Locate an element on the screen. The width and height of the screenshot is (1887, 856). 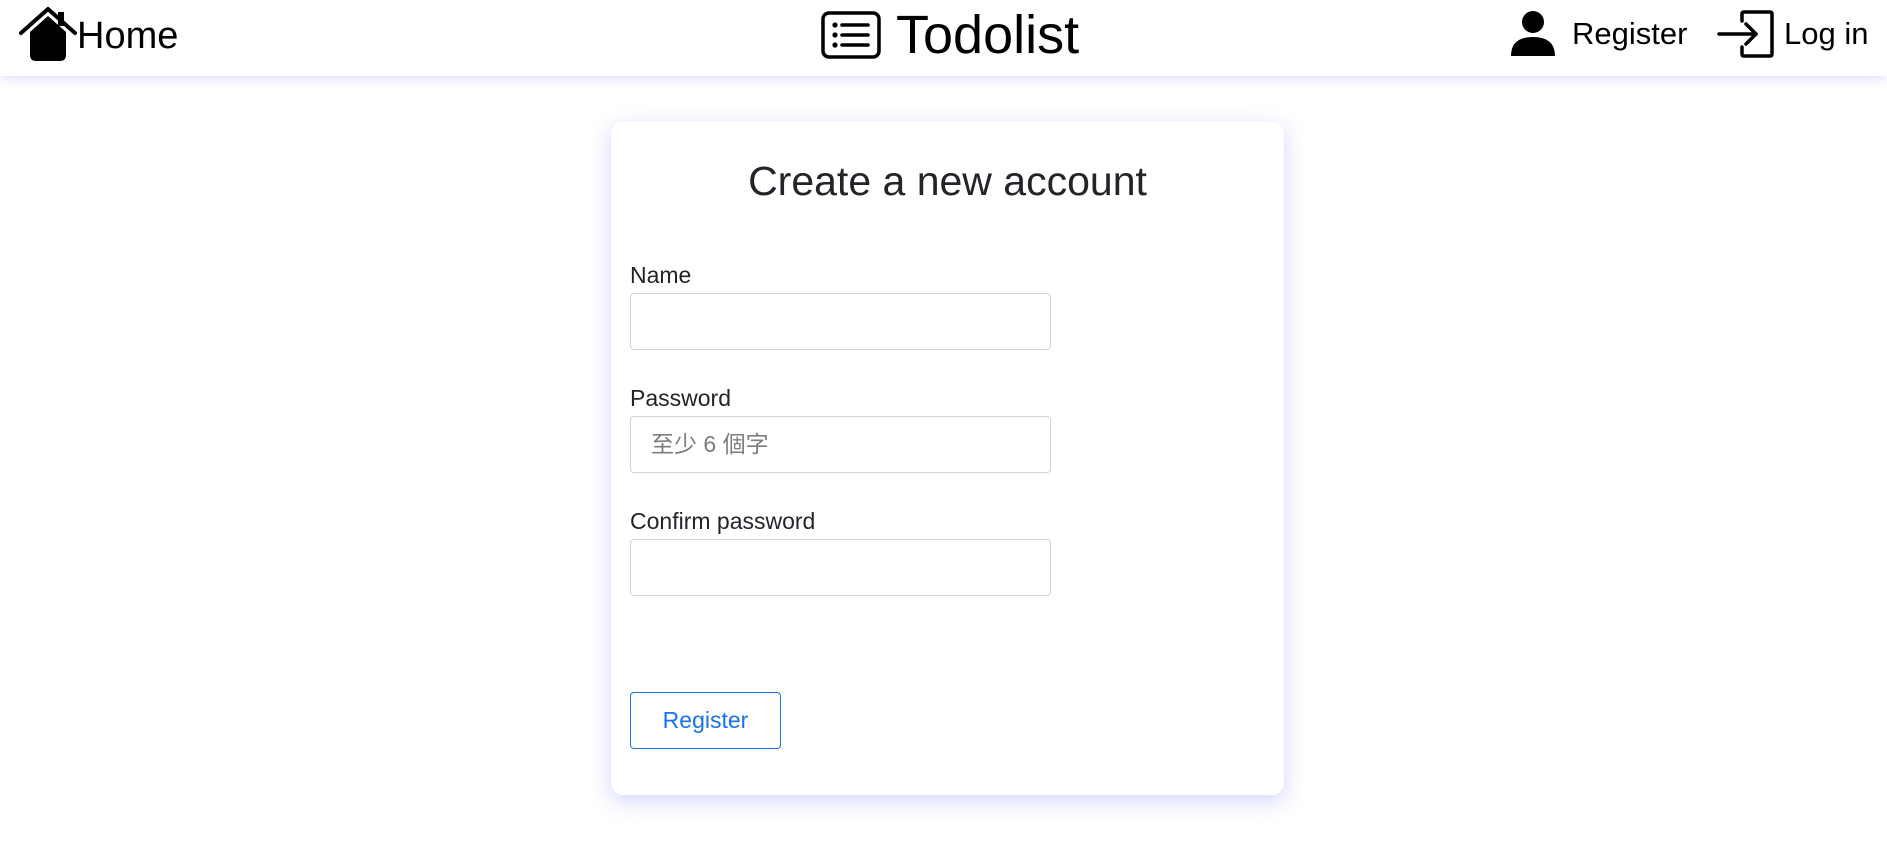
person-icon is located at coordinates (1533, 33).